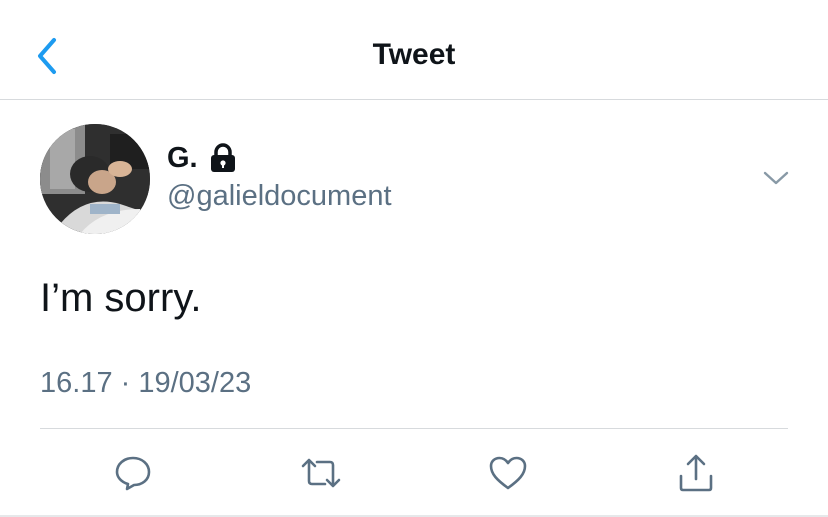  I want to click on share-button, so click(696, 473).